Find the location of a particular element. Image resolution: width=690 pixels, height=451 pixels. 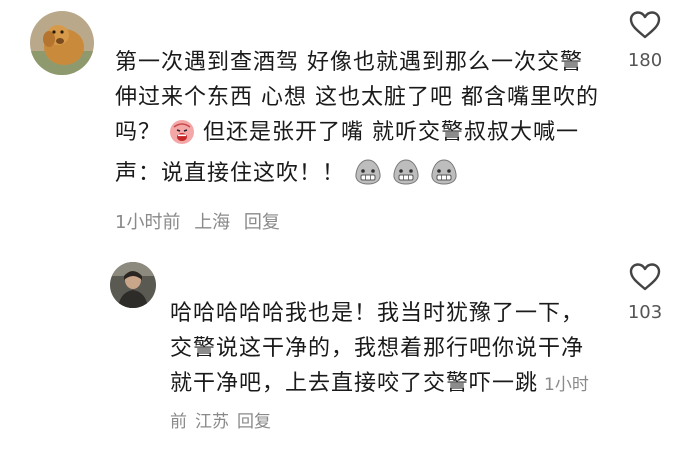

reply-button: 回复 is located at coordinates (262, 222).